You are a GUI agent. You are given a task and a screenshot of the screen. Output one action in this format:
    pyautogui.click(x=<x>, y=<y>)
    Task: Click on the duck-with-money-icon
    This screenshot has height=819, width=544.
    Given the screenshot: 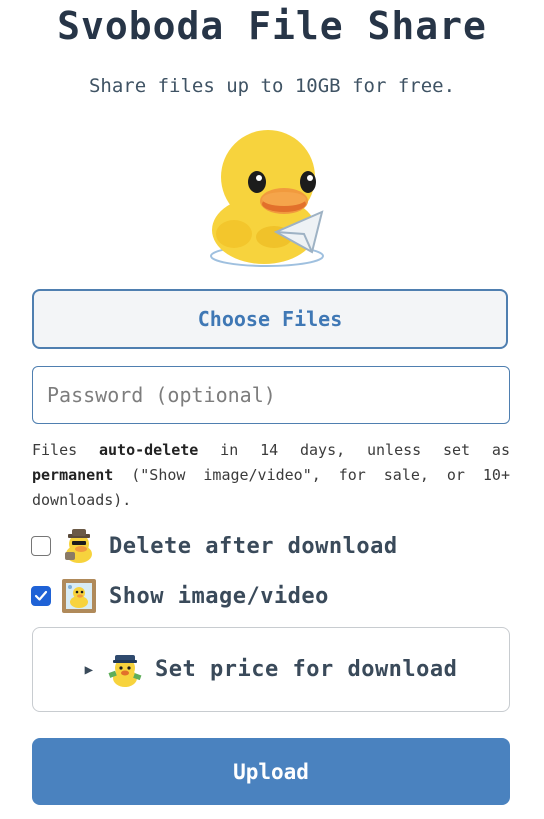 What is the action you would take?
    pyautogui.click(x=125, y=670)
    